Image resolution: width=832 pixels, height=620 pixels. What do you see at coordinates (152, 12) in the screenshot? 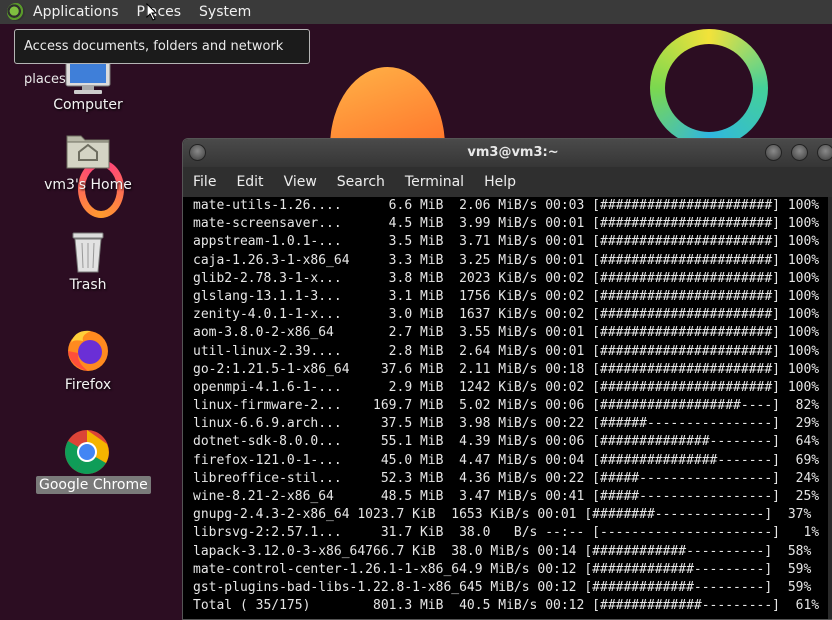
I see `mouse-pointer-icon` at bounding box center [152, 12].